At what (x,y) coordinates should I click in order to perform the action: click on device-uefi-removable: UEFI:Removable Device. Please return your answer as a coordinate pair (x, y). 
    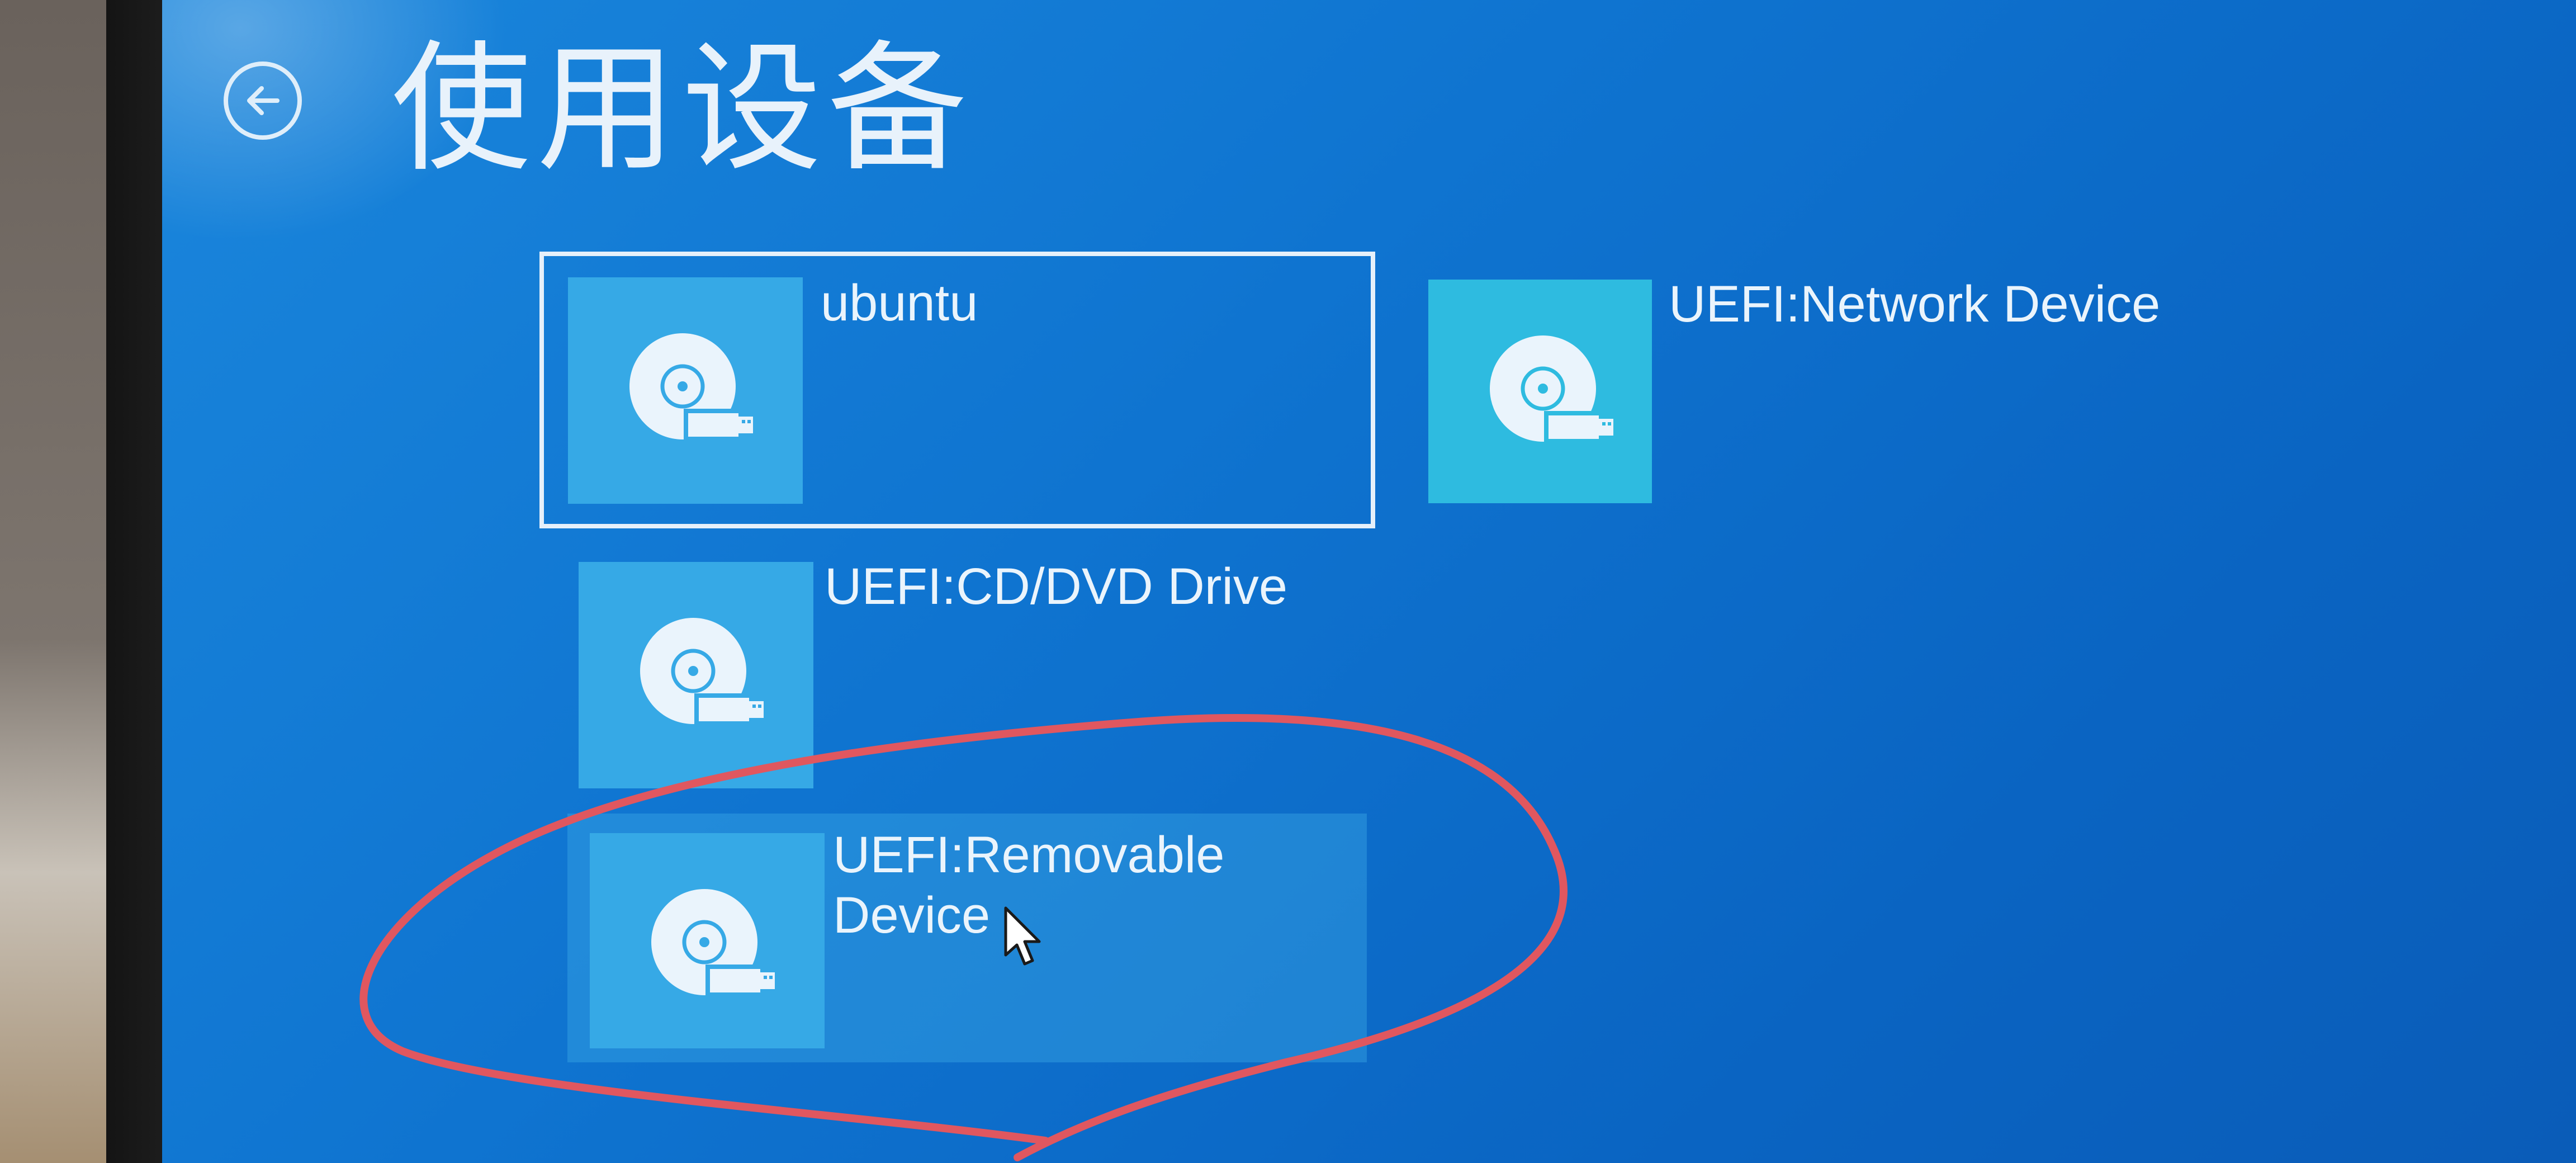
    Looking at the image, I should click on (967, 938).